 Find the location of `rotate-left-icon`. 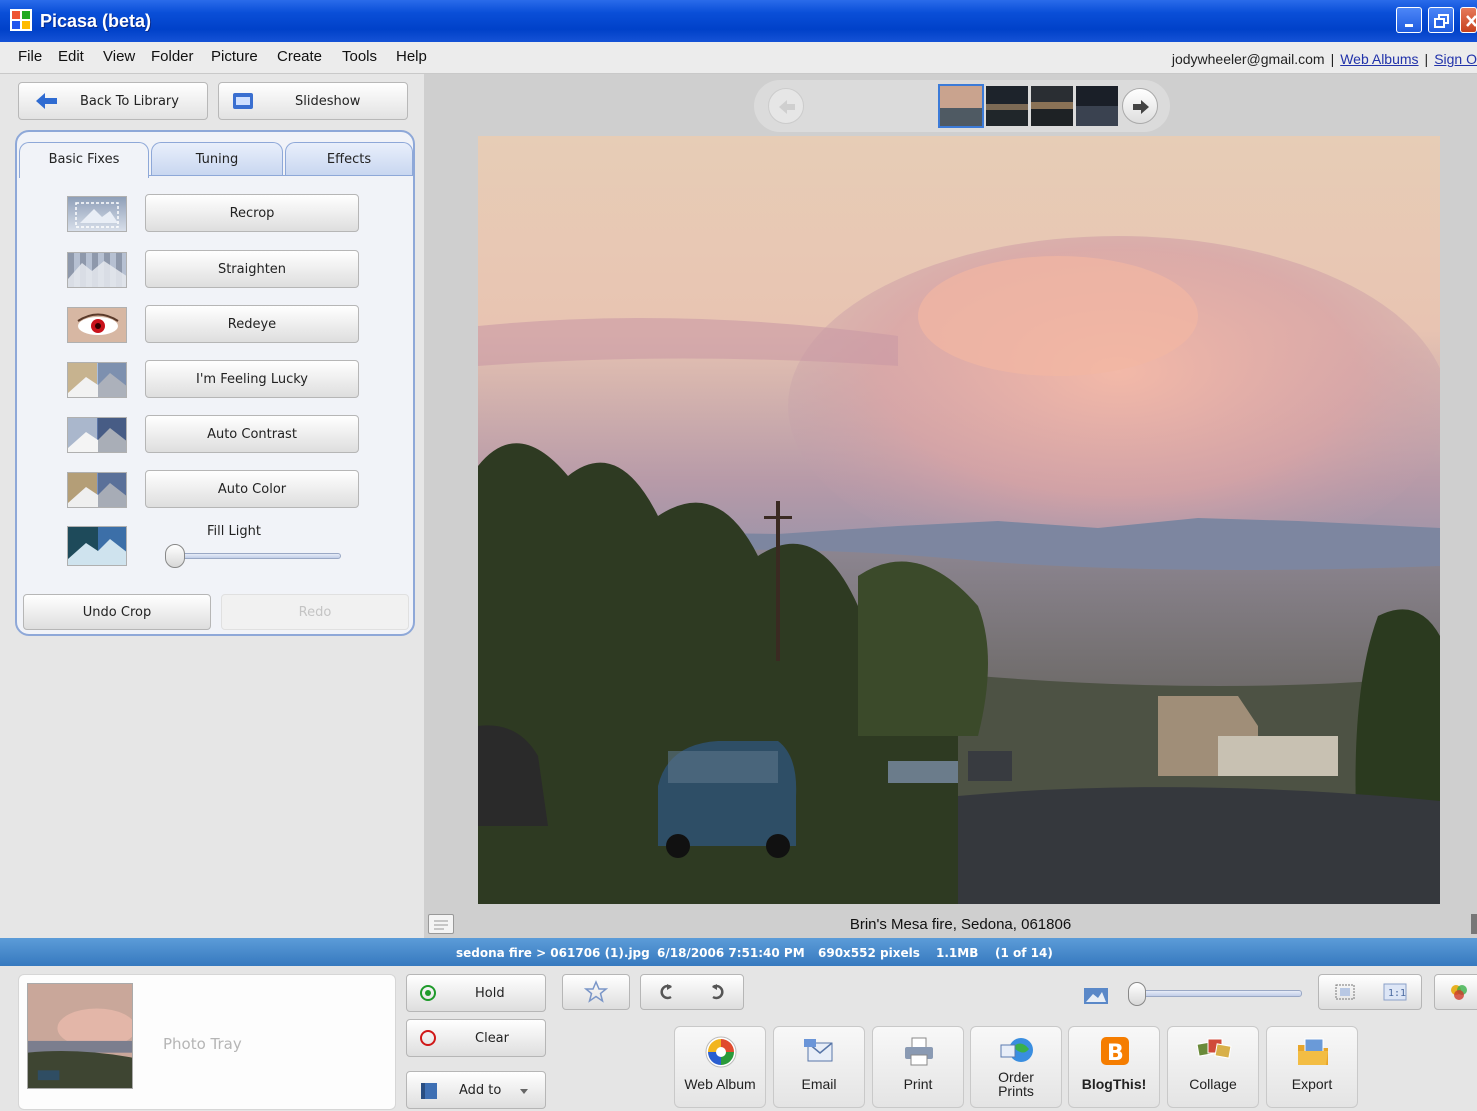

rotate-left-icon is located at coordinates (667, 992).